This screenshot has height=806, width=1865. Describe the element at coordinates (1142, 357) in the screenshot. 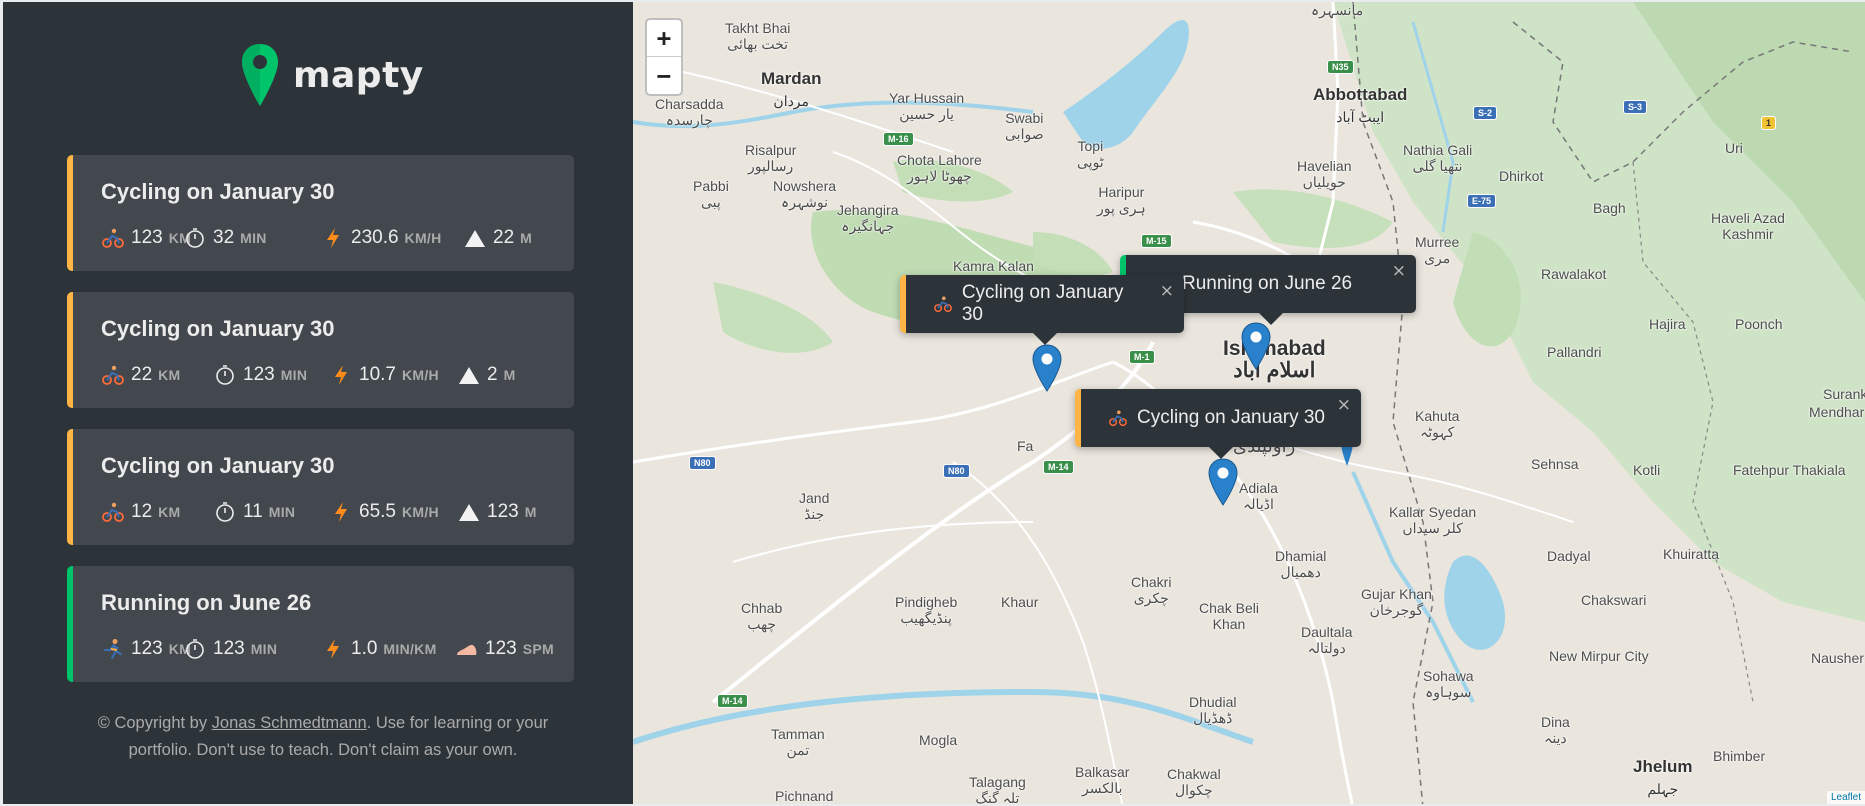

I see `road-shield: M-1` at that location.